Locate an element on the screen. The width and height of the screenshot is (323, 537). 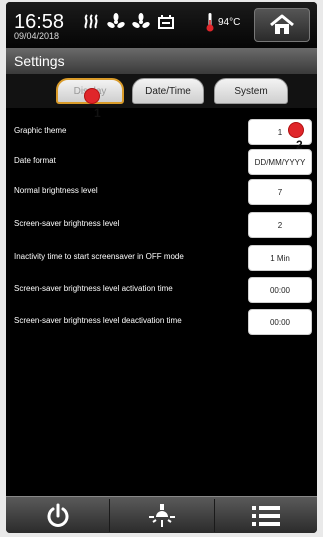
callout-number: 1 is located at coordinates (97, 113).